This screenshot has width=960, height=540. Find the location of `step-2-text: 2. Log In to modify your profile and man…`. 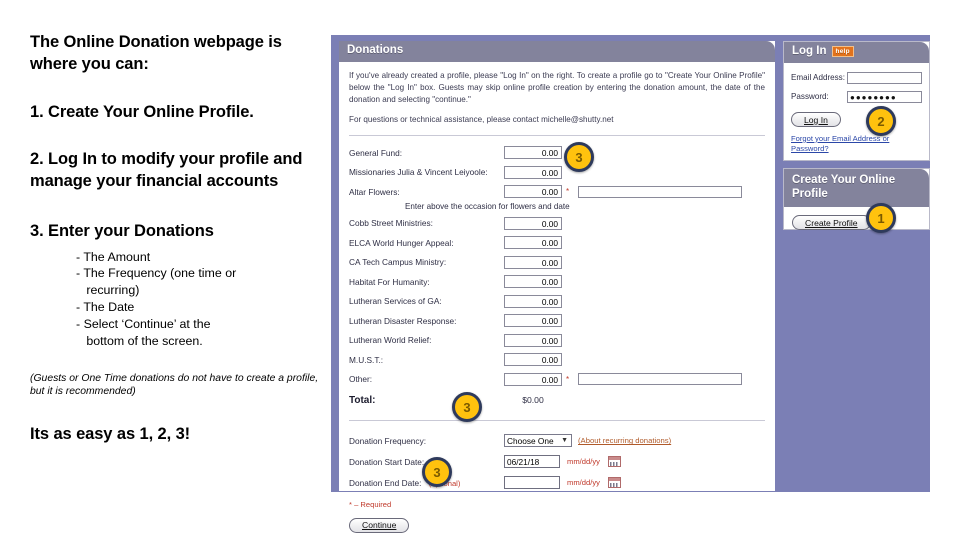

step-2-text: 2. Log In to modify your profile and man… is located at coordinates (166, 170).